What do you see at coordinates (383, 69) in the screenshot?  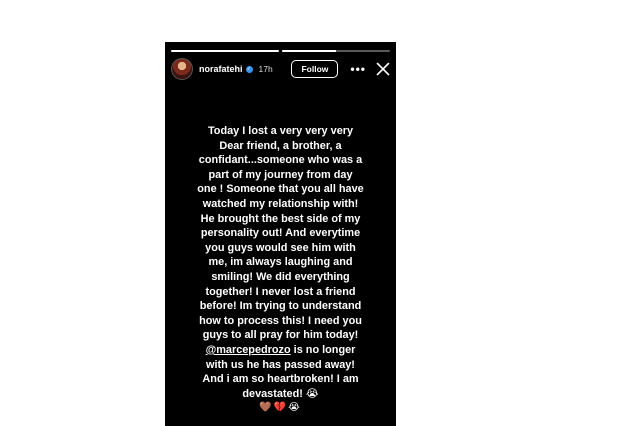 I see `close-icon` at bounding box center [383, 69].